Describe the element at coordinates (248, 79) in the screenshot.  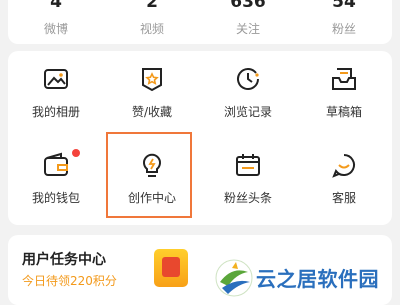
I see `clock-icon` at that location.